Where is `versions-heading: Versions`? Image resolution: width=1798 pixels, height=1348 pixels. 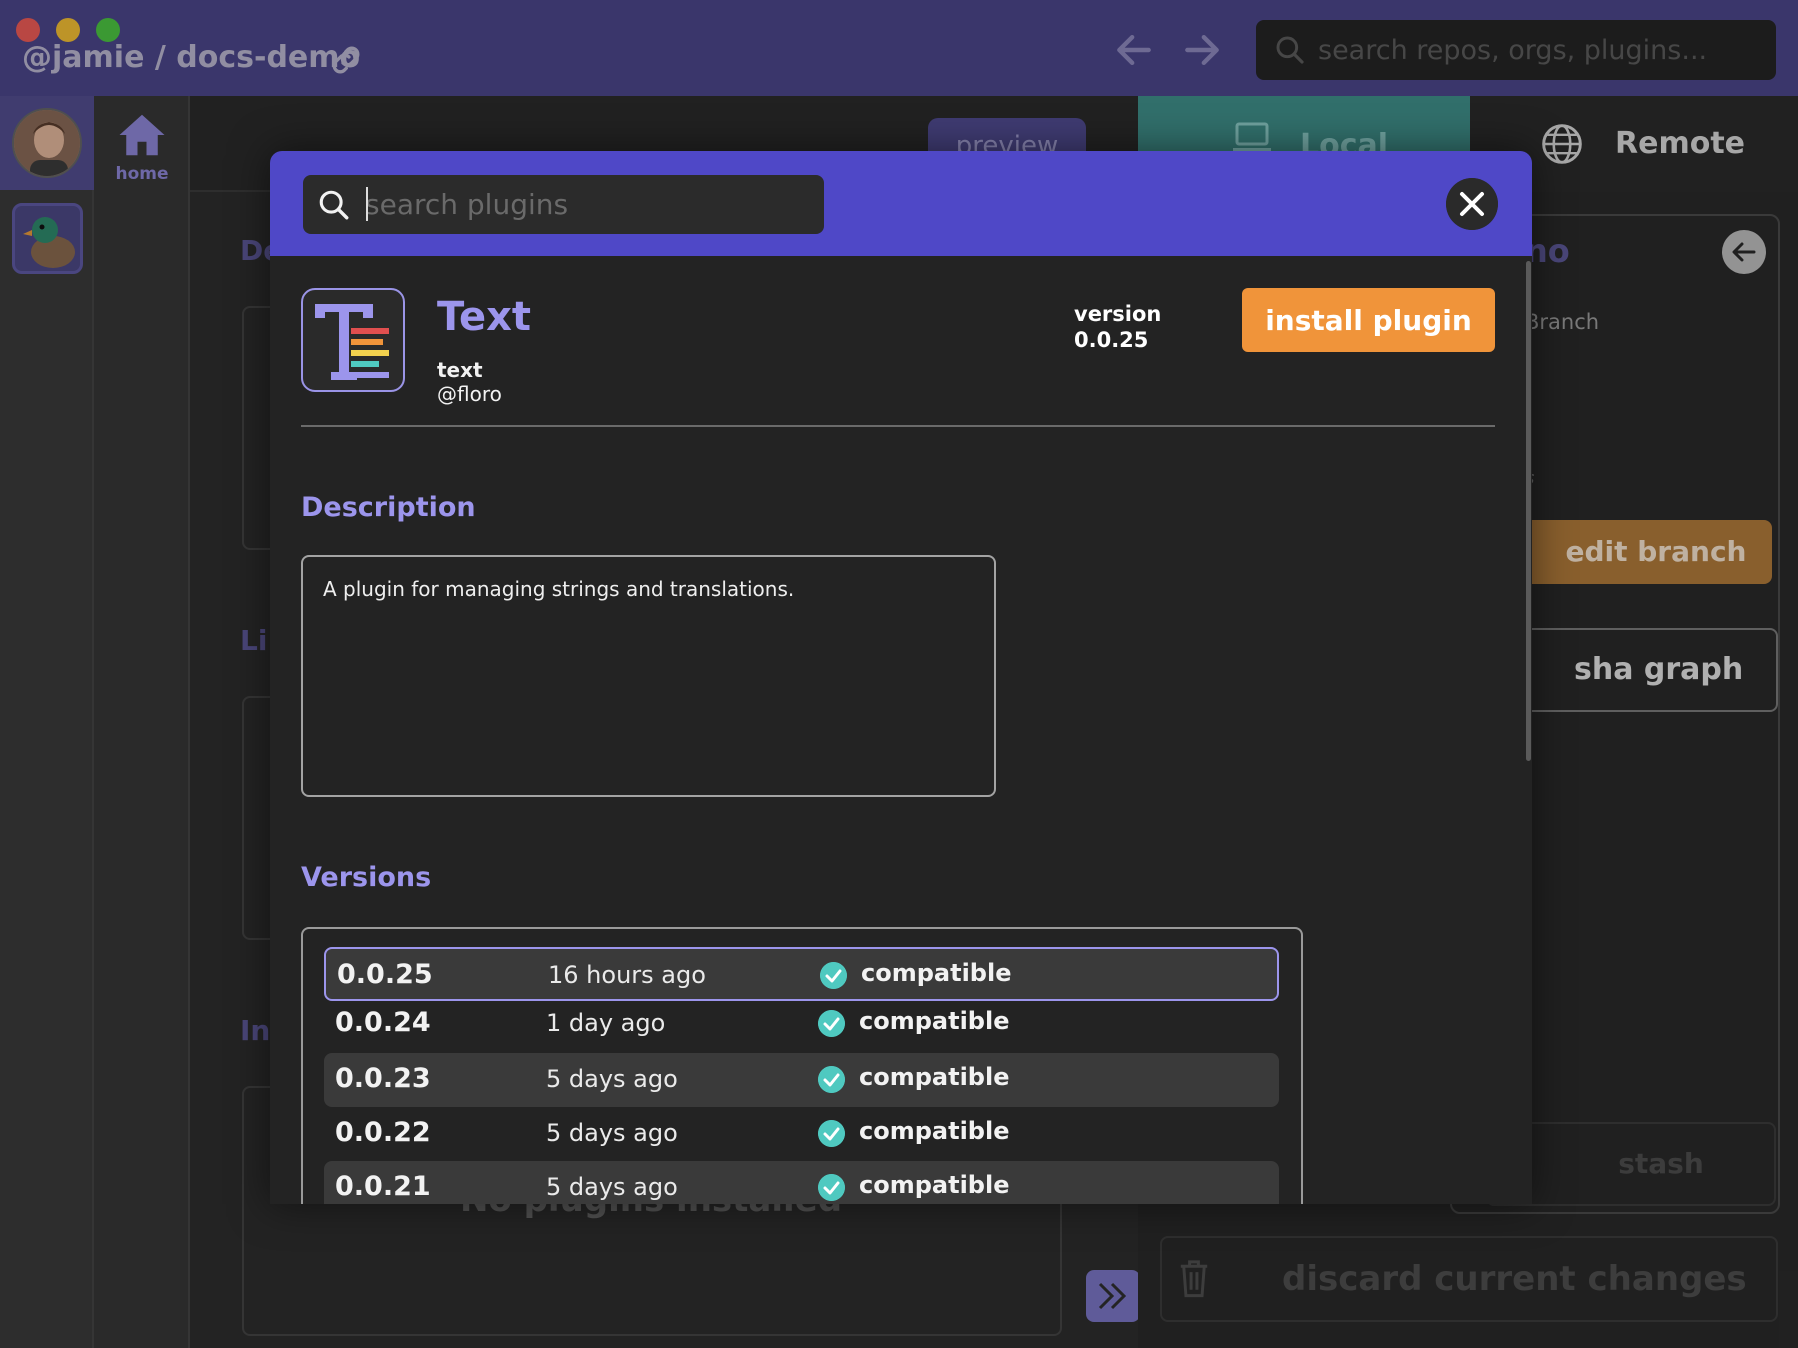
versions-heading: Versions is located at coordinates (366, 877).